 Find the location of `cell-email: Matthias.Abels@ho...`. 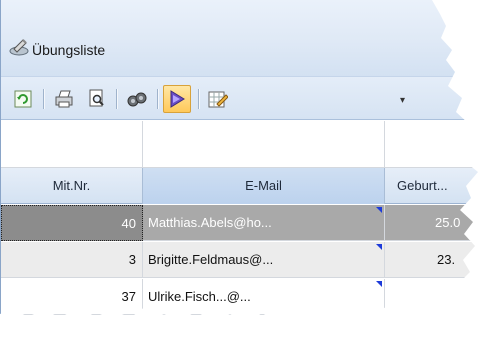

cell-email: Matthias.Abels@ho... is located at coordinates (264, 223).